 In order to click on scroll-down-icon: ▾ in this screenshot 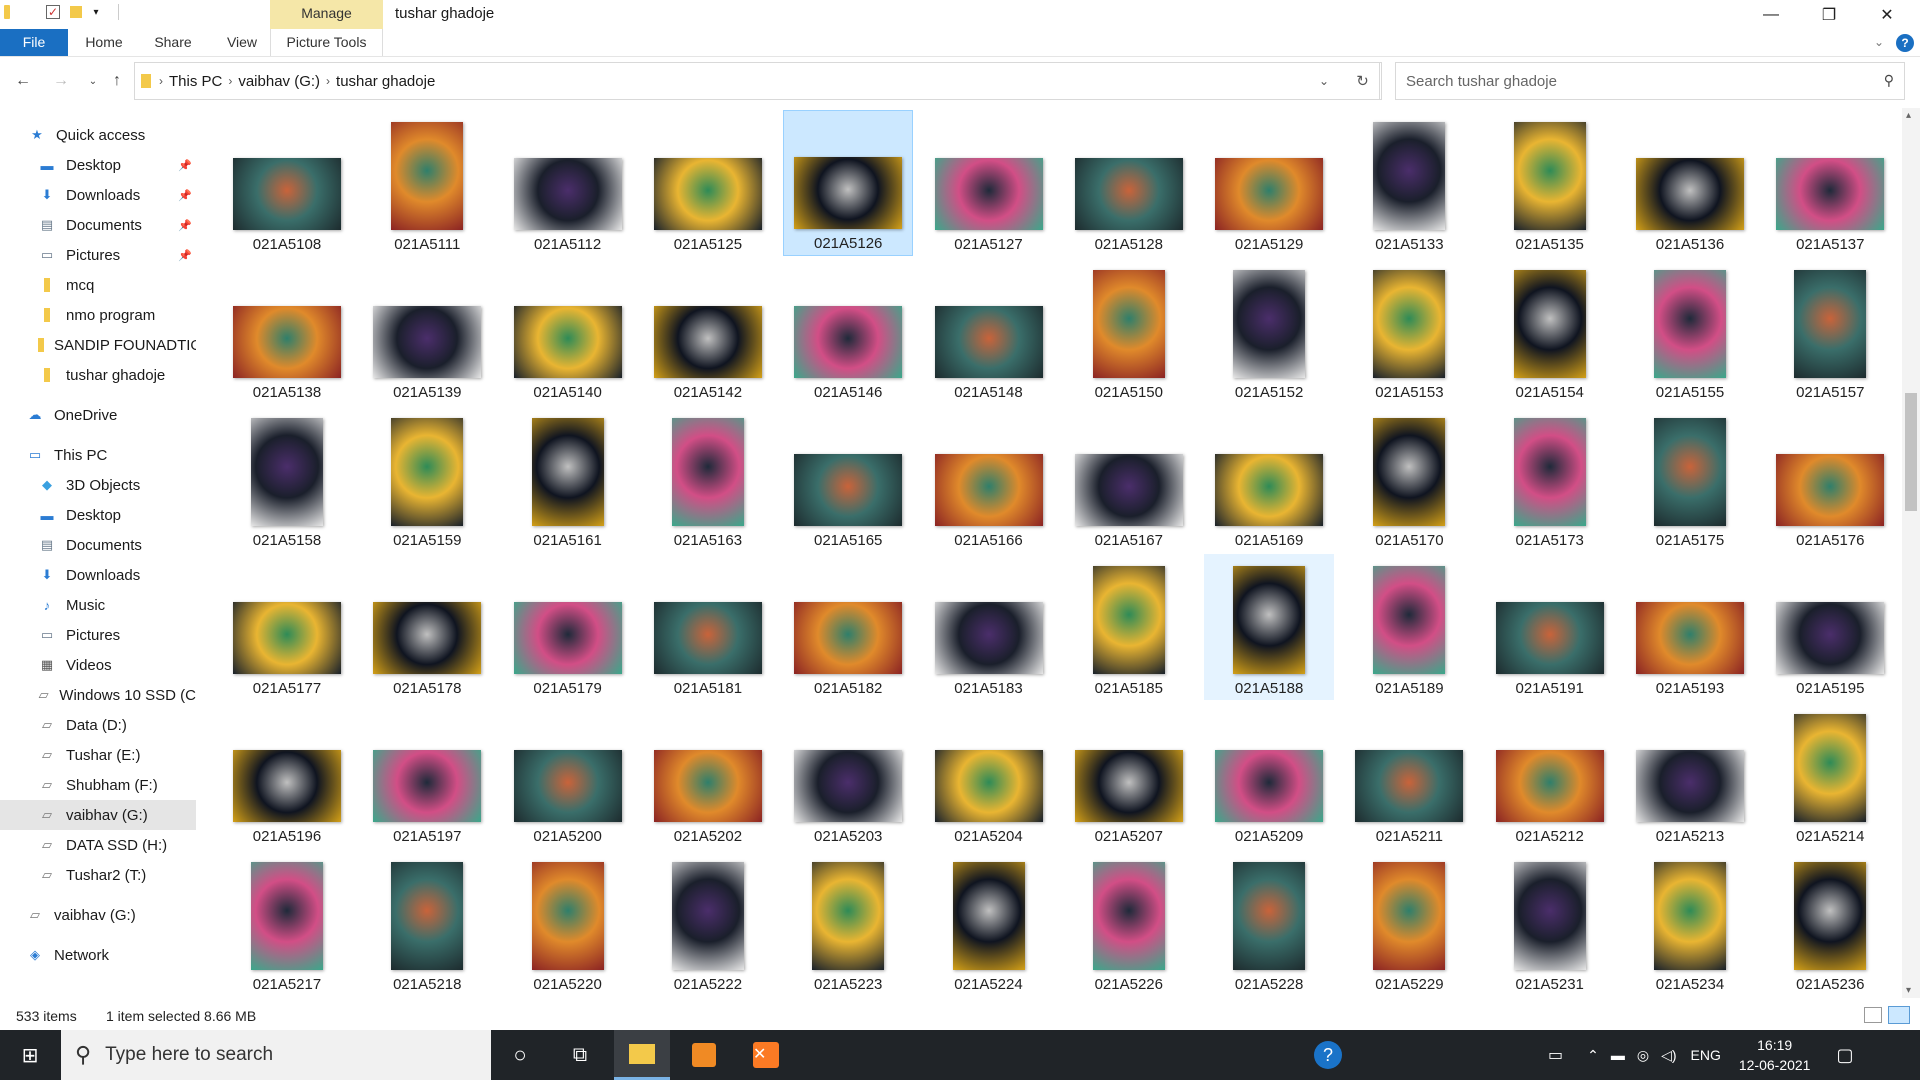, I will do `click(1908, 990)`.